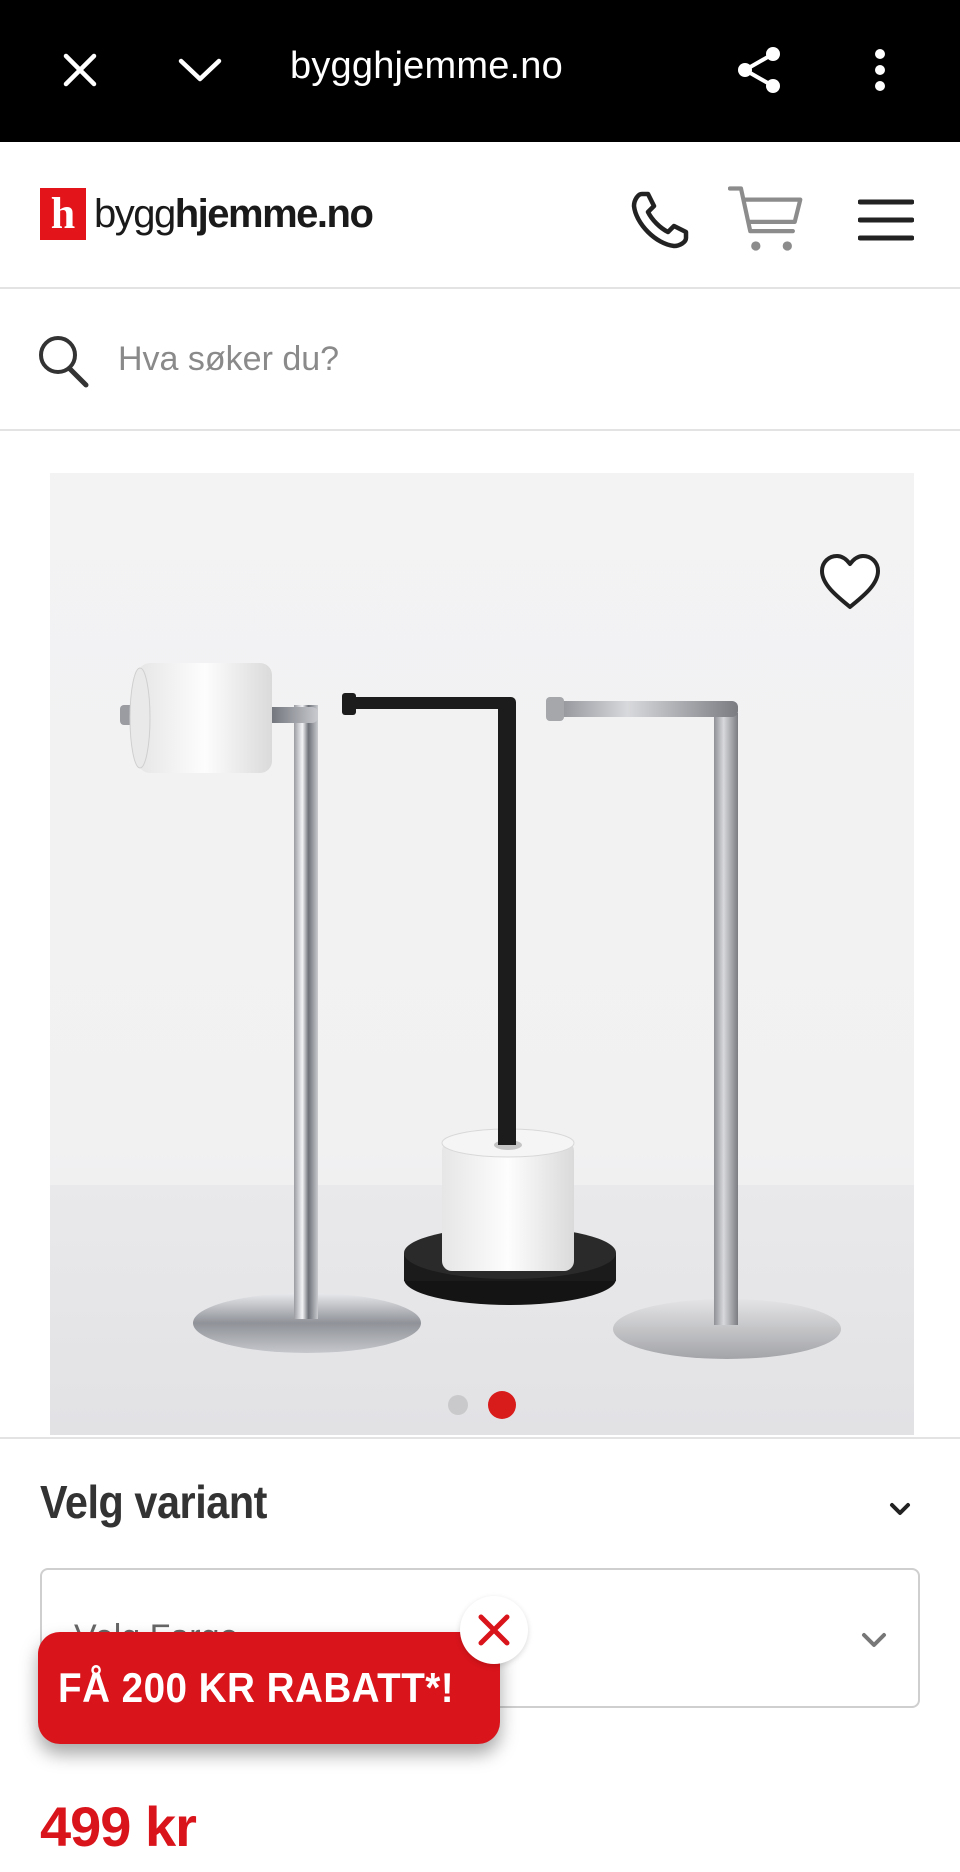  What do you see at coordinates (256, 1687) in the screenshot?
I see `promo-label: FÅ 200 KR RABATT*!` at bounding box center [256, 1687].